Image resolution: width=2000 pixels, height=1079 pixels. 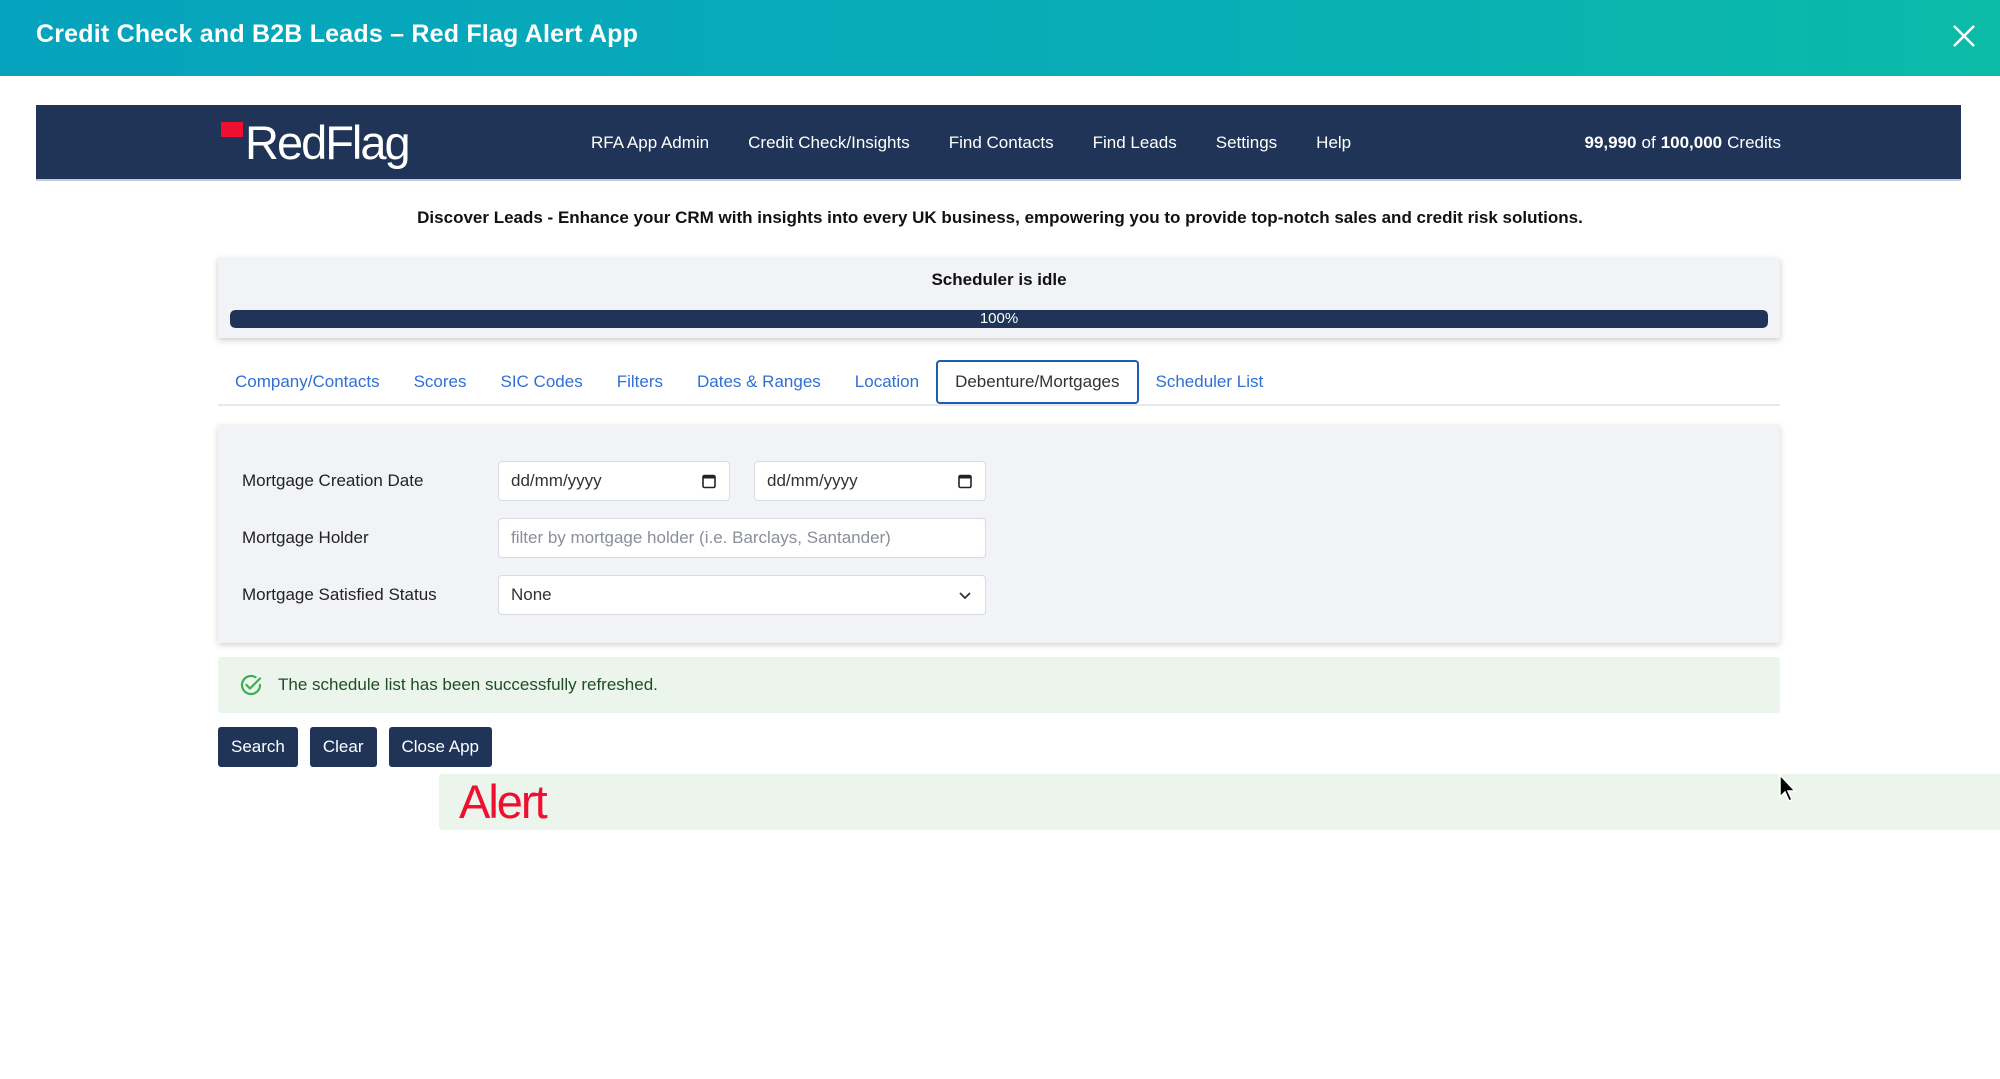 I want to click on progress-fill: 100%, so click(x=999, y=319).